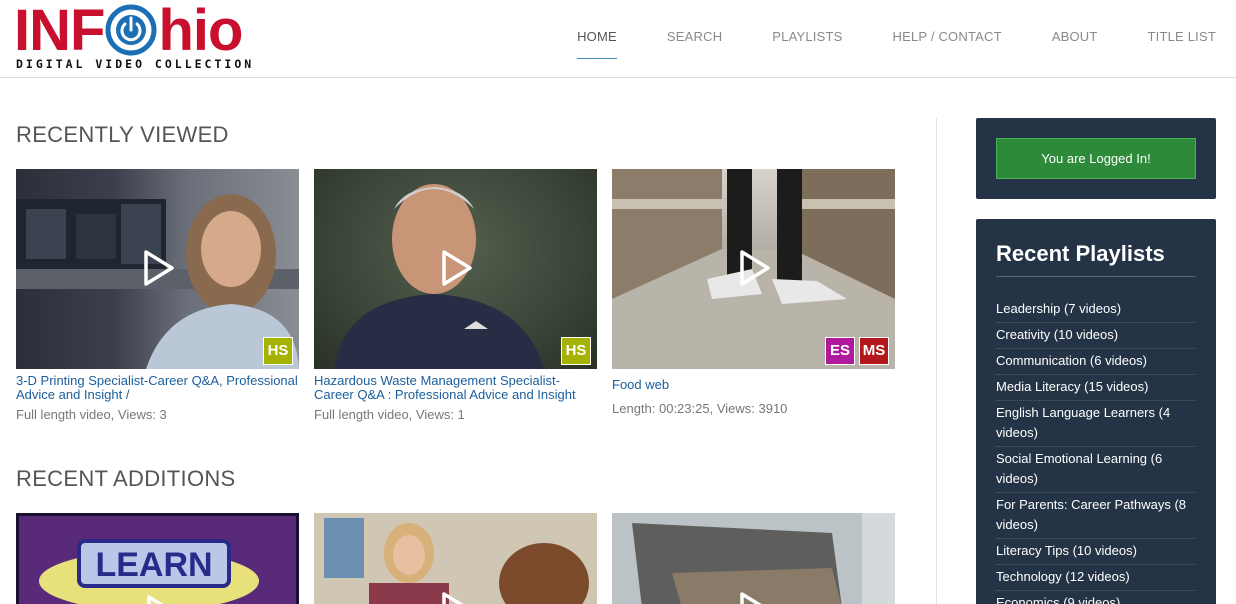 The width and height of the screenshot is (1236, 604). What do you see at coordinates (807, 39) in the screenshot?
I see `nav-playlists: PLAYLISTS` at bounding box center [807, 39].